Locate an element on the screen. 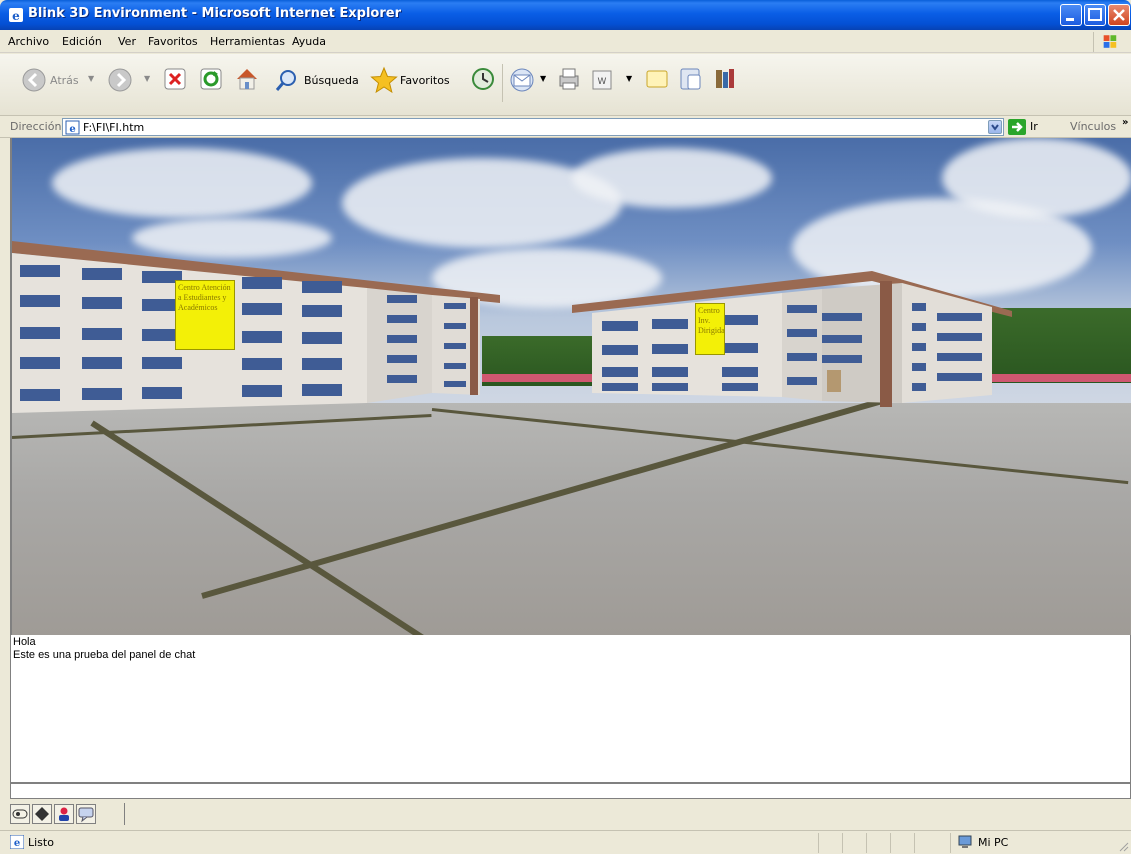  speech-bubble-icon is located at coordinates (86, 815).